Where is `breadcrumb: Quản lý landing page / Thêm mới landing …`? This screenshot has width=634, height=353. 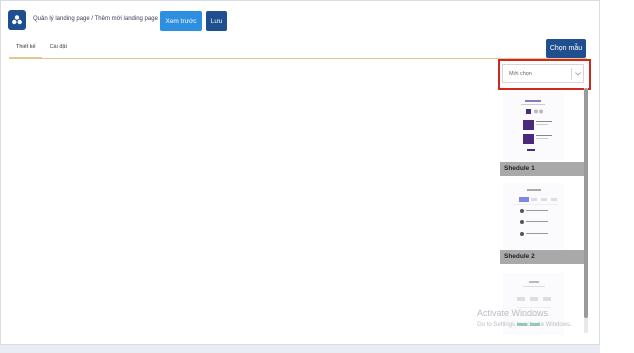 breadcrumb: Quản lý landing page / Thêm mới landing … is located at coordinates (95, 19).